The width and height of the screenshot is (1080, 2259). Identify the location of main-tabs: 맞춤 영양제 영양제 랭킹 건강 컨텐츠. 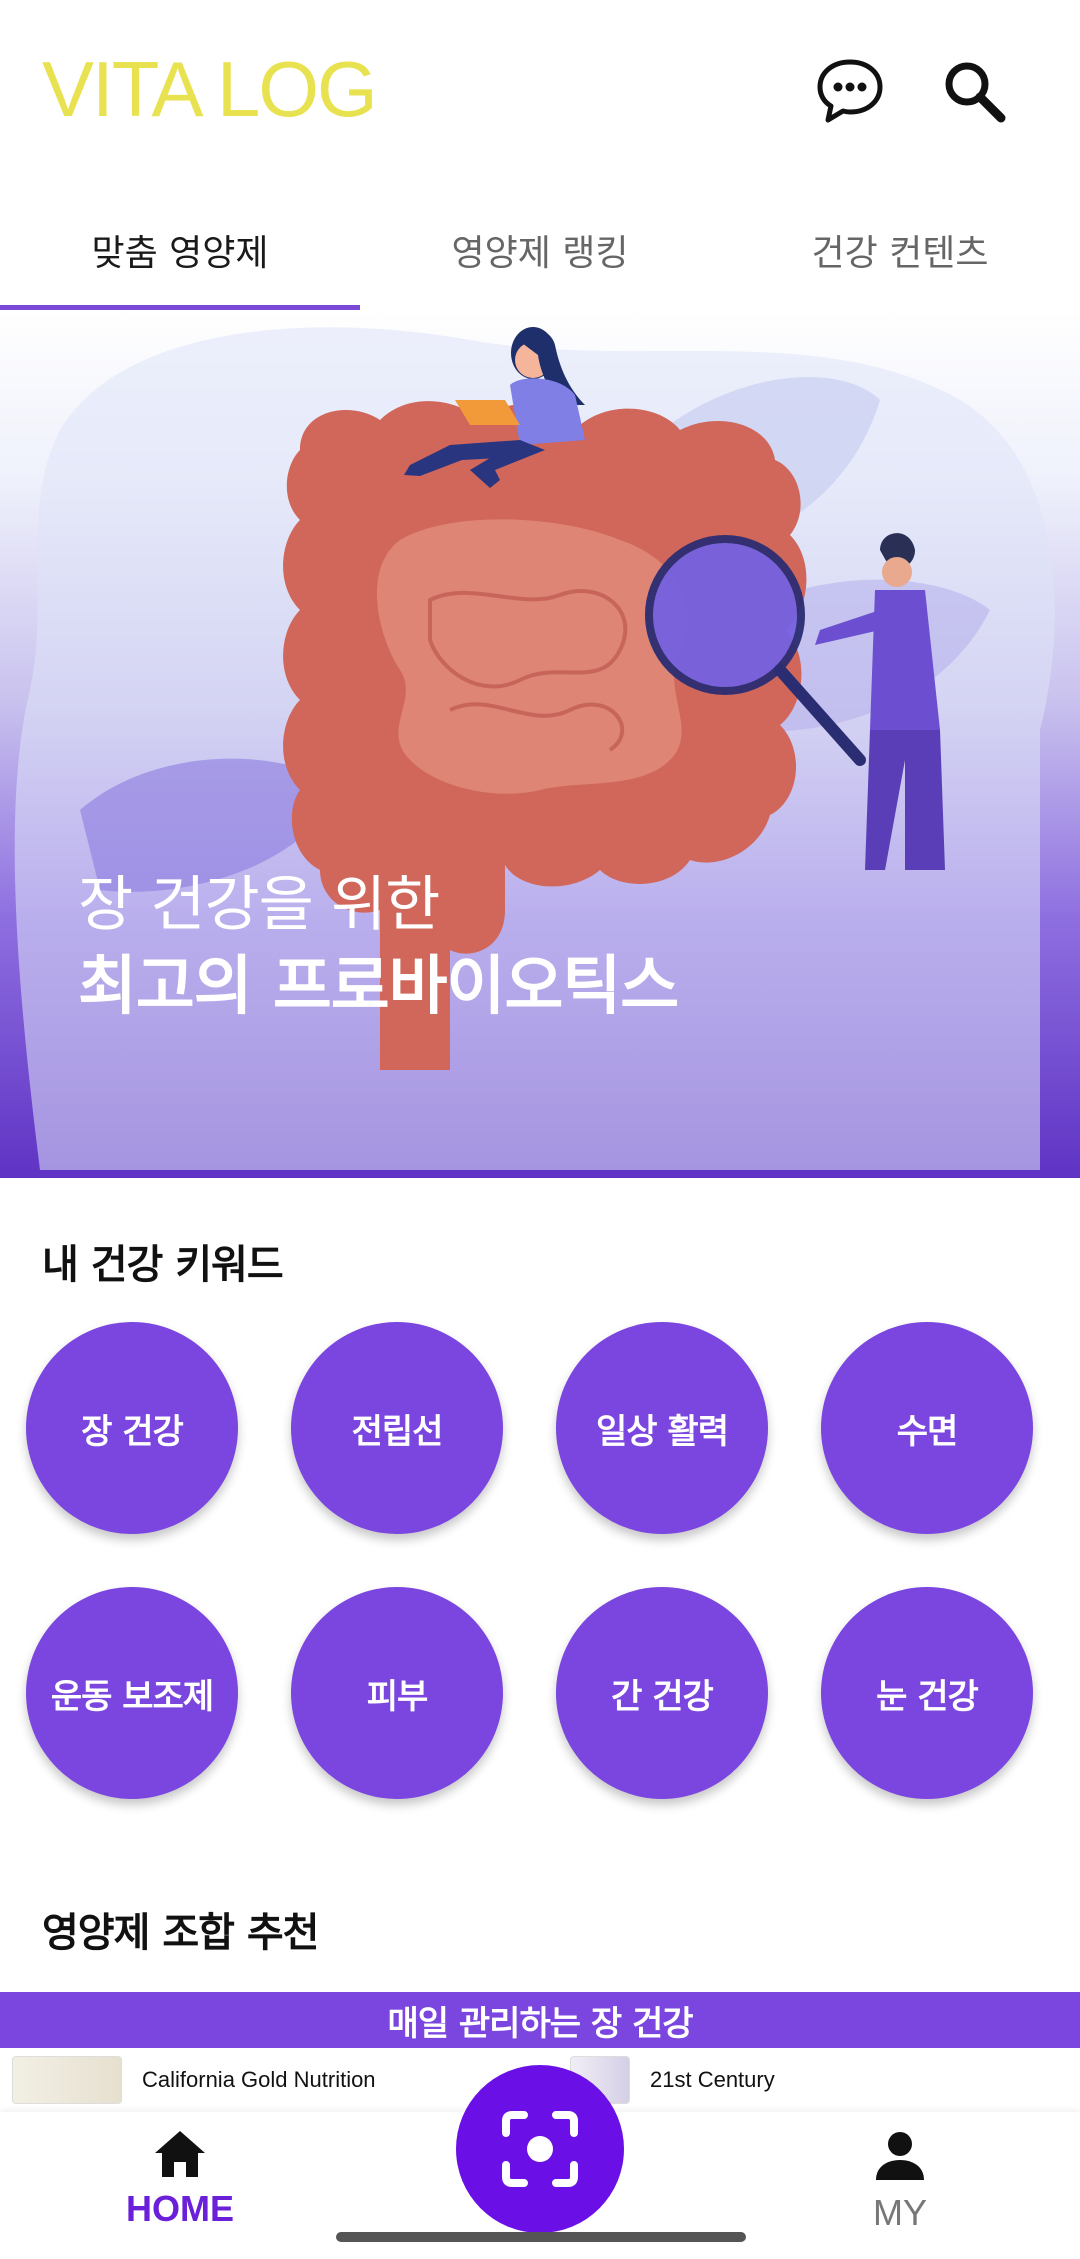
(540, 250).